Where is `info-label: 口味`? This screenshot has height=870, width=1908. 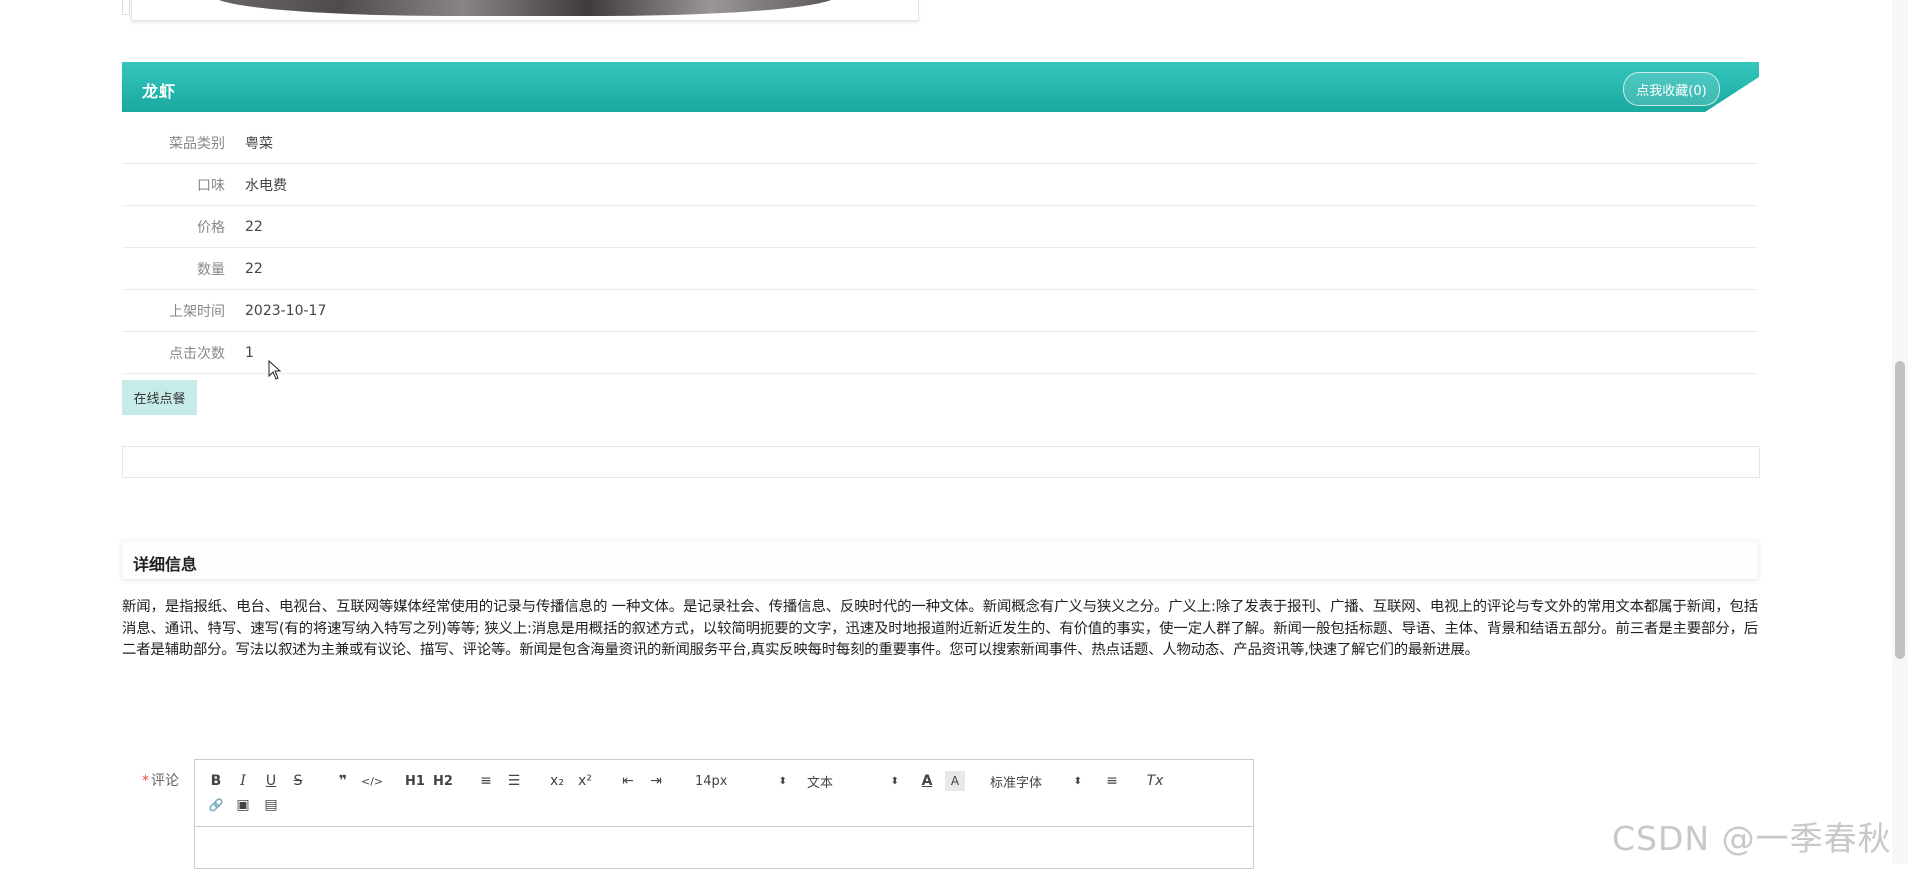
info-label: 口味 is located at coordinates (211, 185).